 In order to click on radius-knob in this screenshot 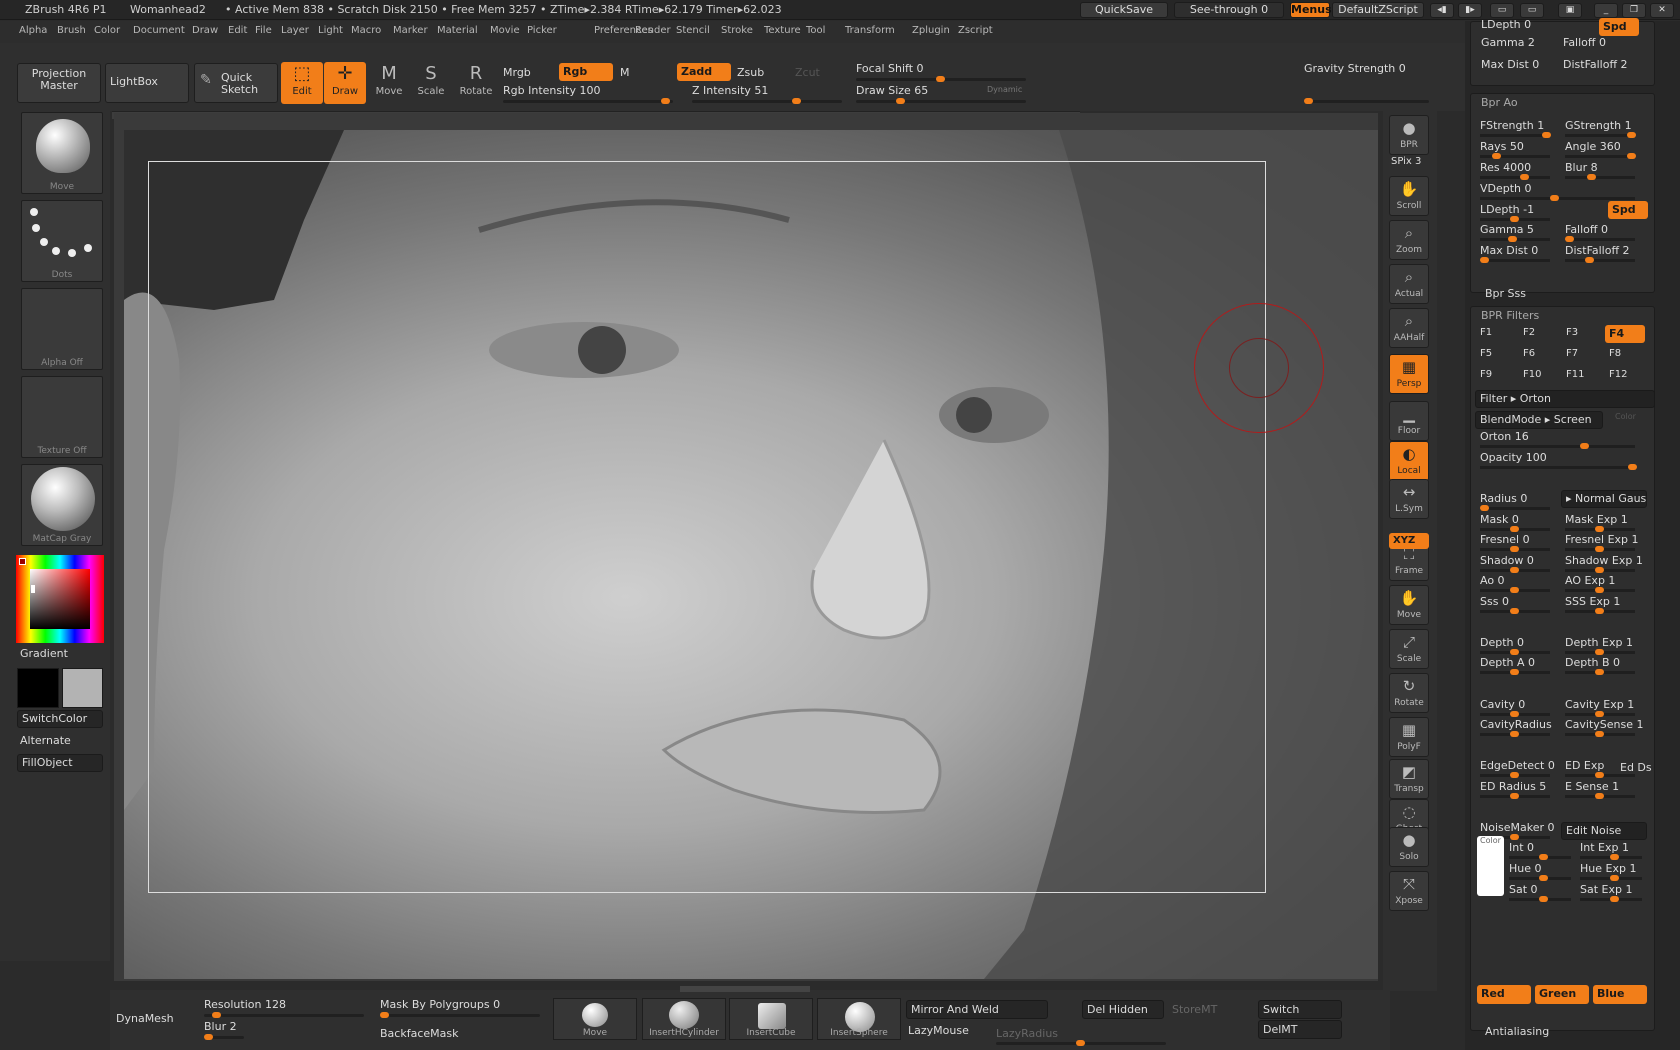, I will do `click(1484, 508)`.